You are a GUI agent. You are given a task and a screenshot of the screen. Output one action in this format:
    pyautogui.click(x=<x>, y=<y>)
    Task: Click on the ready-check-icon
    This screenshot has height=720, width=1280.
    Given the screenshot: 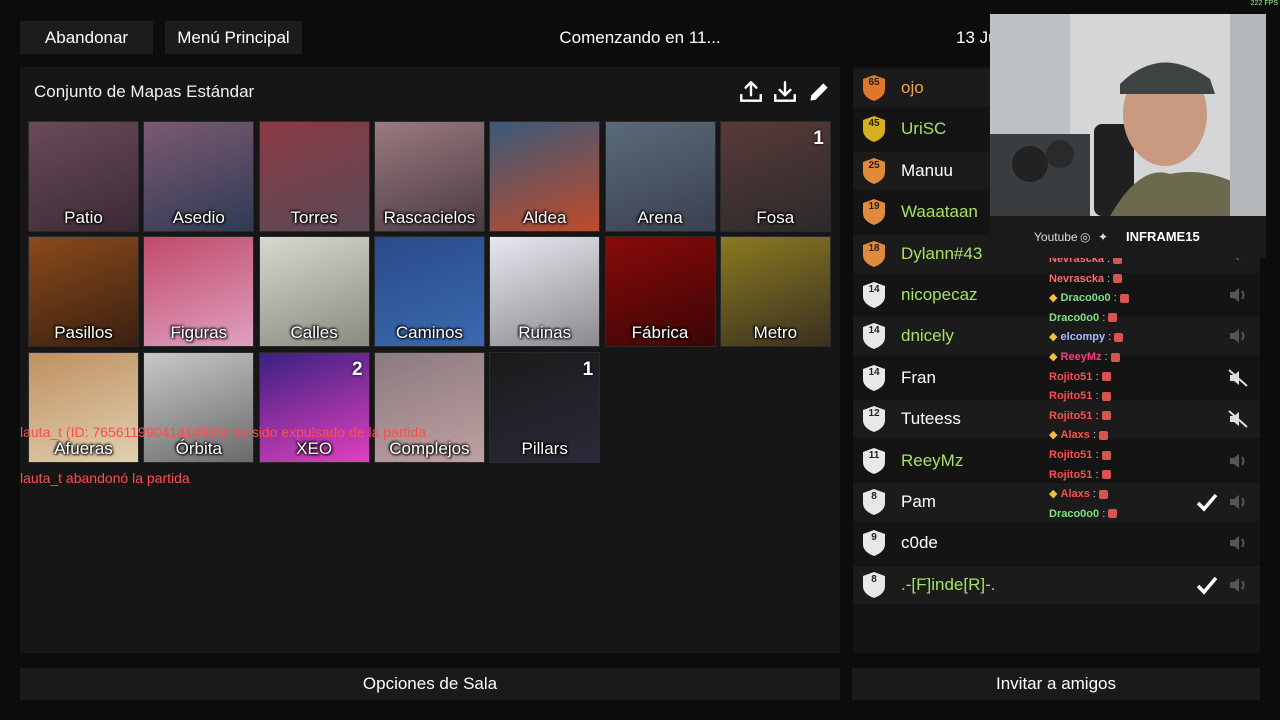 What is the action you would take?
    pyautogui.click(x=1207, y=585)
    